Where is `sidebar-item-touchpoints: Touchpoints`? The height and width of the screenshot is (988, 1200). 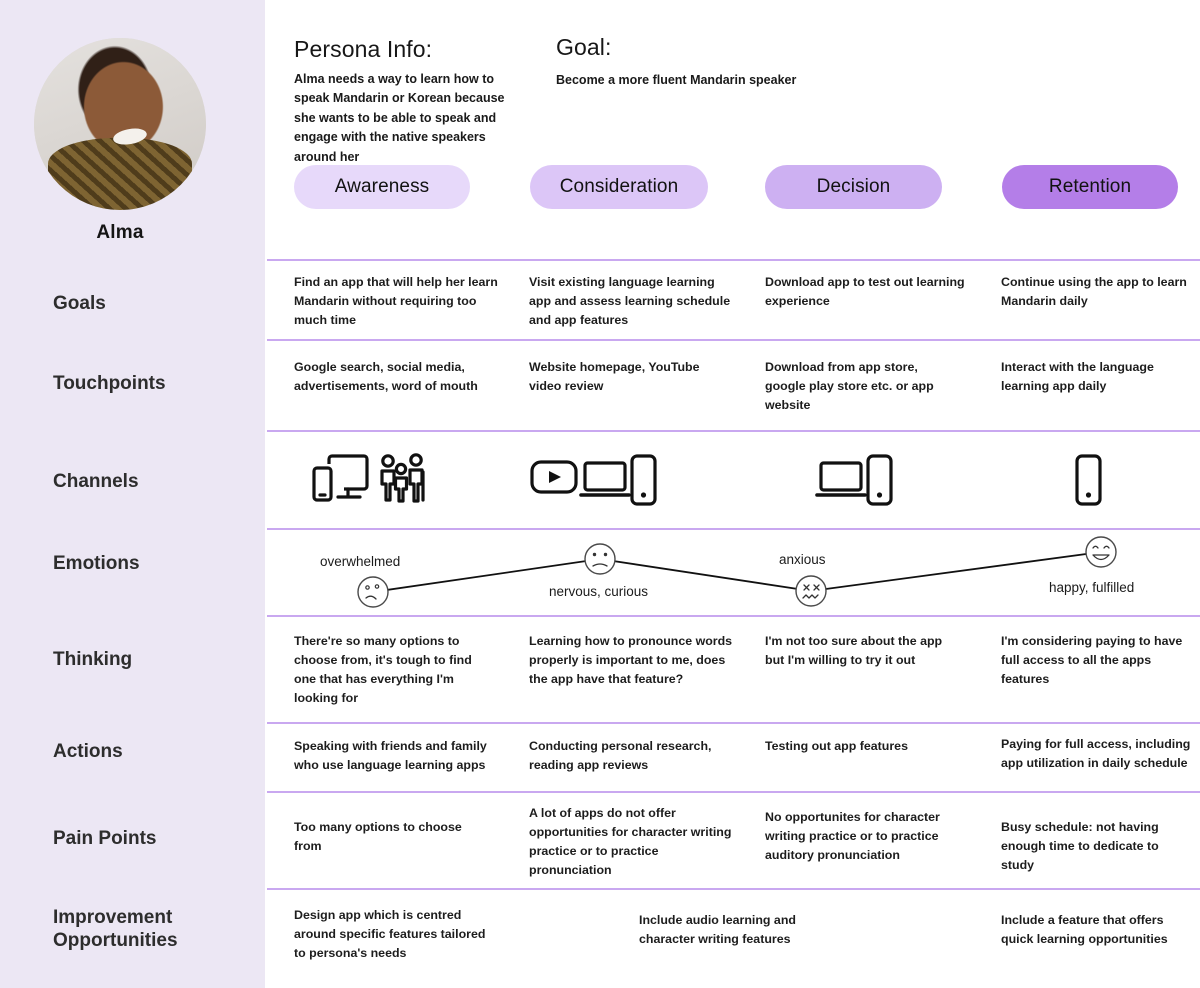 sidebar-item-touchpoints: Touchpoints is located at coordinates (109, 383).